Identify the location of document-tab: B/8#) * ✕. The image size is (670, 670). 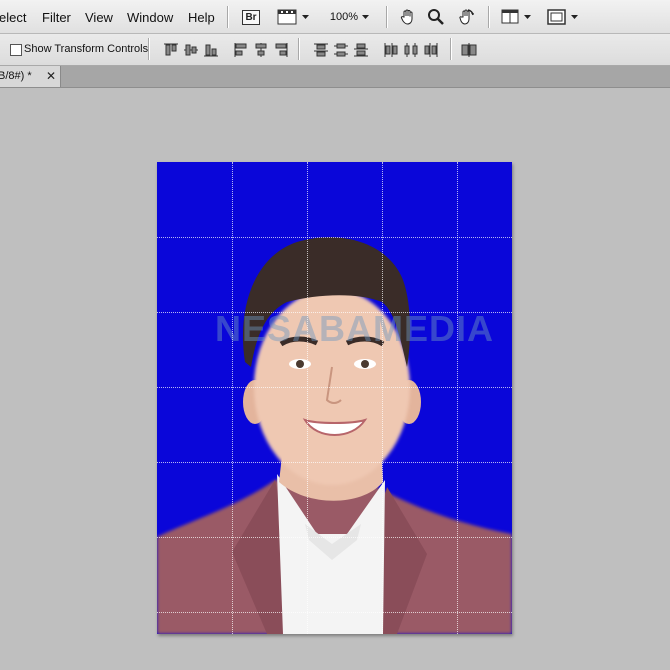
(30, 76).